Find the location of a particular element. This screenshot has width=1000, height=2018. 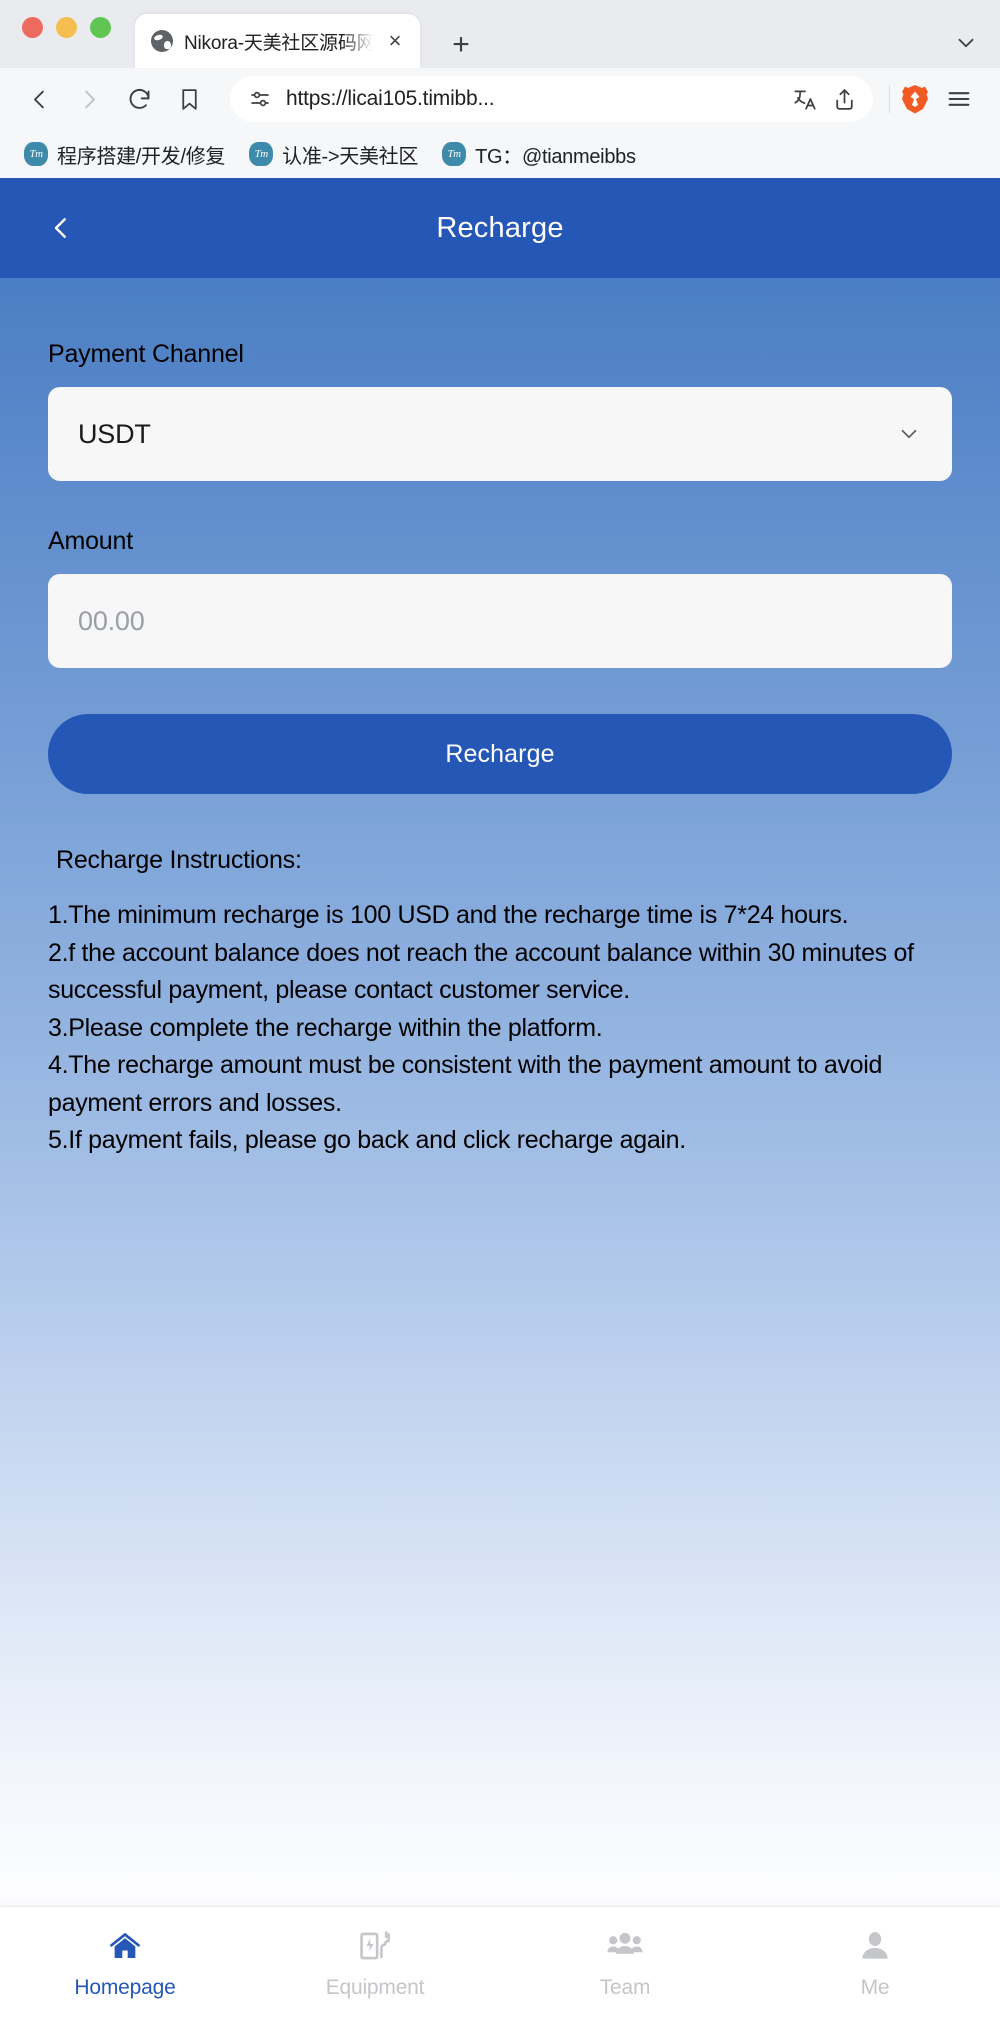

bookmark-item-0: Tm 程序搭建/开发/修复 is located at coordinates (126, 154).